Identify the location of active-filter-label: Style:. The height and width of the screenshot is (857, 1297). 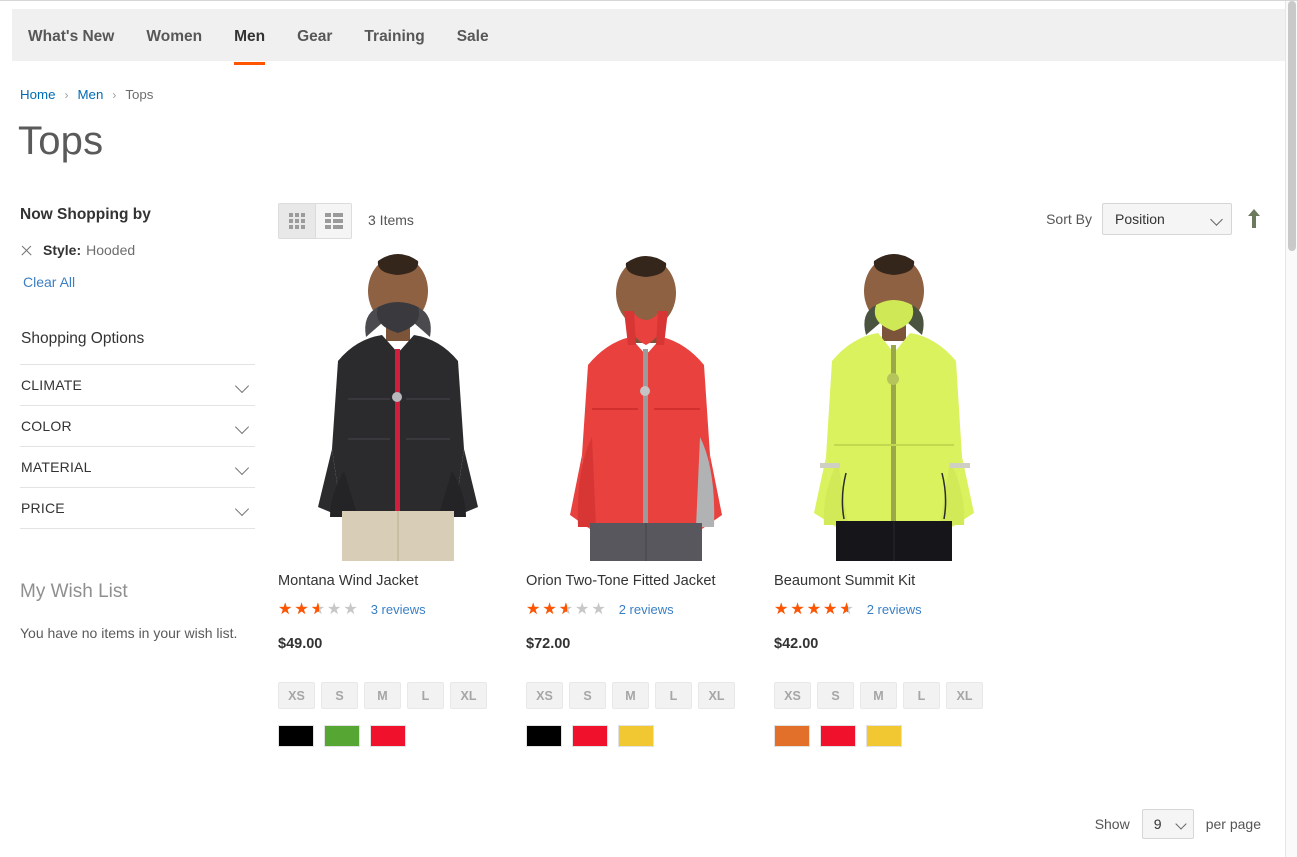
(62, 250).